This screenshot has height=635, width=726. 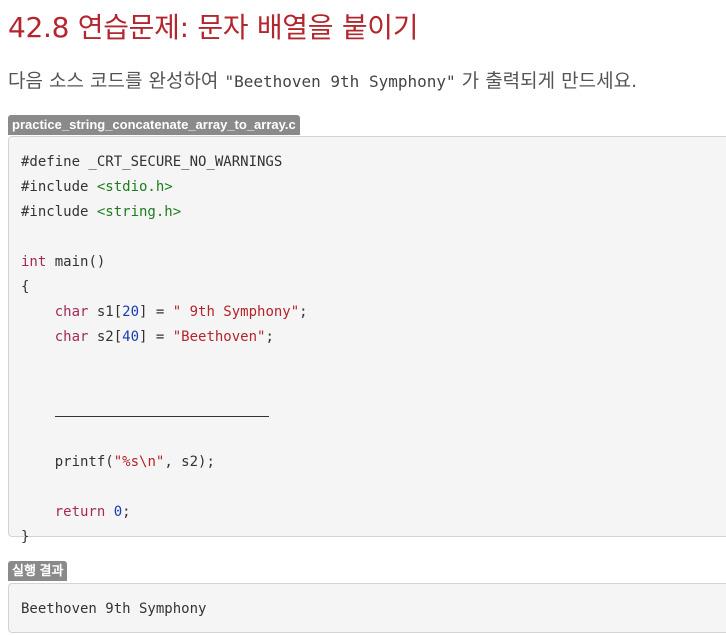 What do you see at coordinates (97, 187) in the screenshot?
I see `code-line-2: #include <stdio.h>` at bounding box center [97, 187].